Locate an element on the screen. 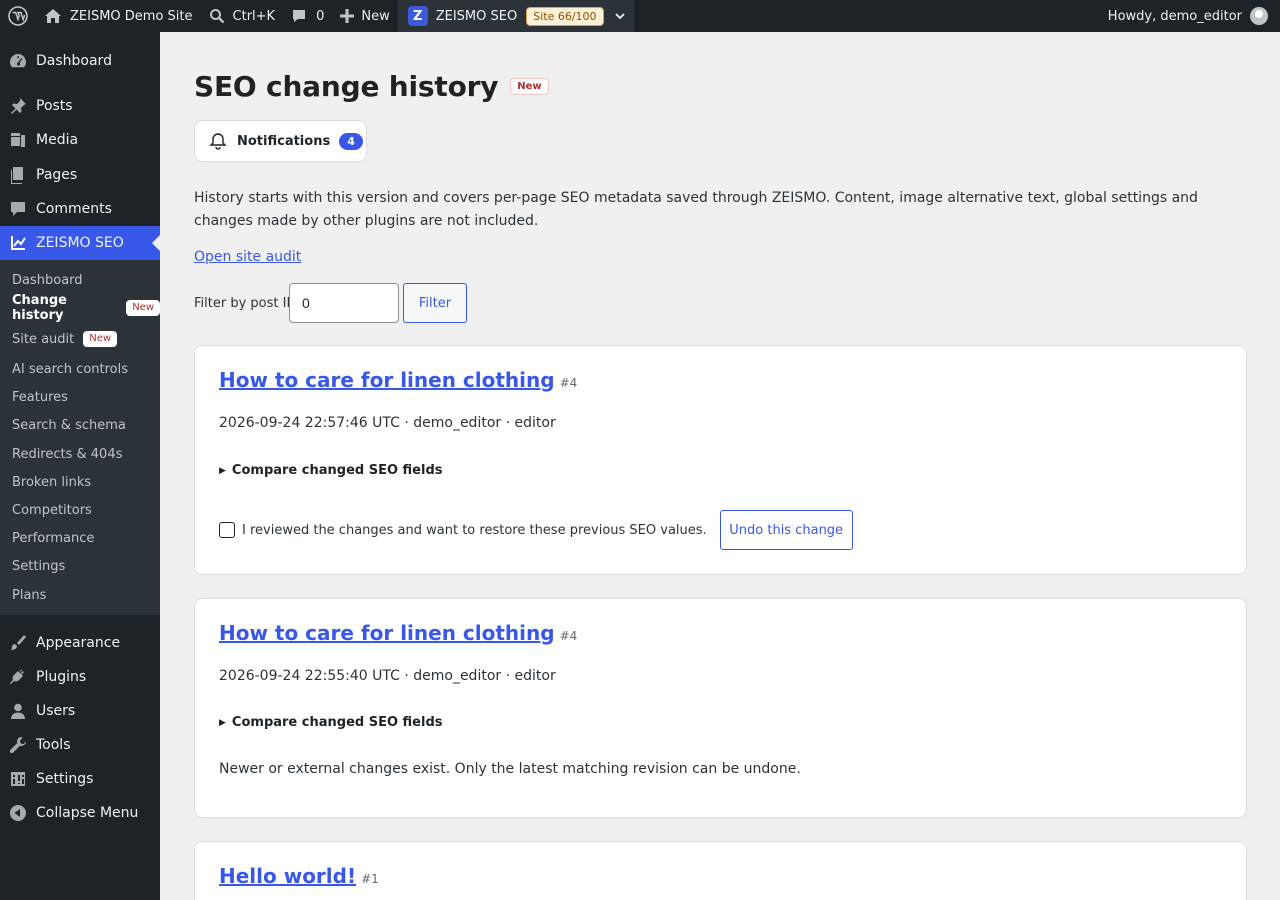 Image resolution: width=1280 pixels, height=900 pixels. collapse-icon is located at coordinates (18, 813).